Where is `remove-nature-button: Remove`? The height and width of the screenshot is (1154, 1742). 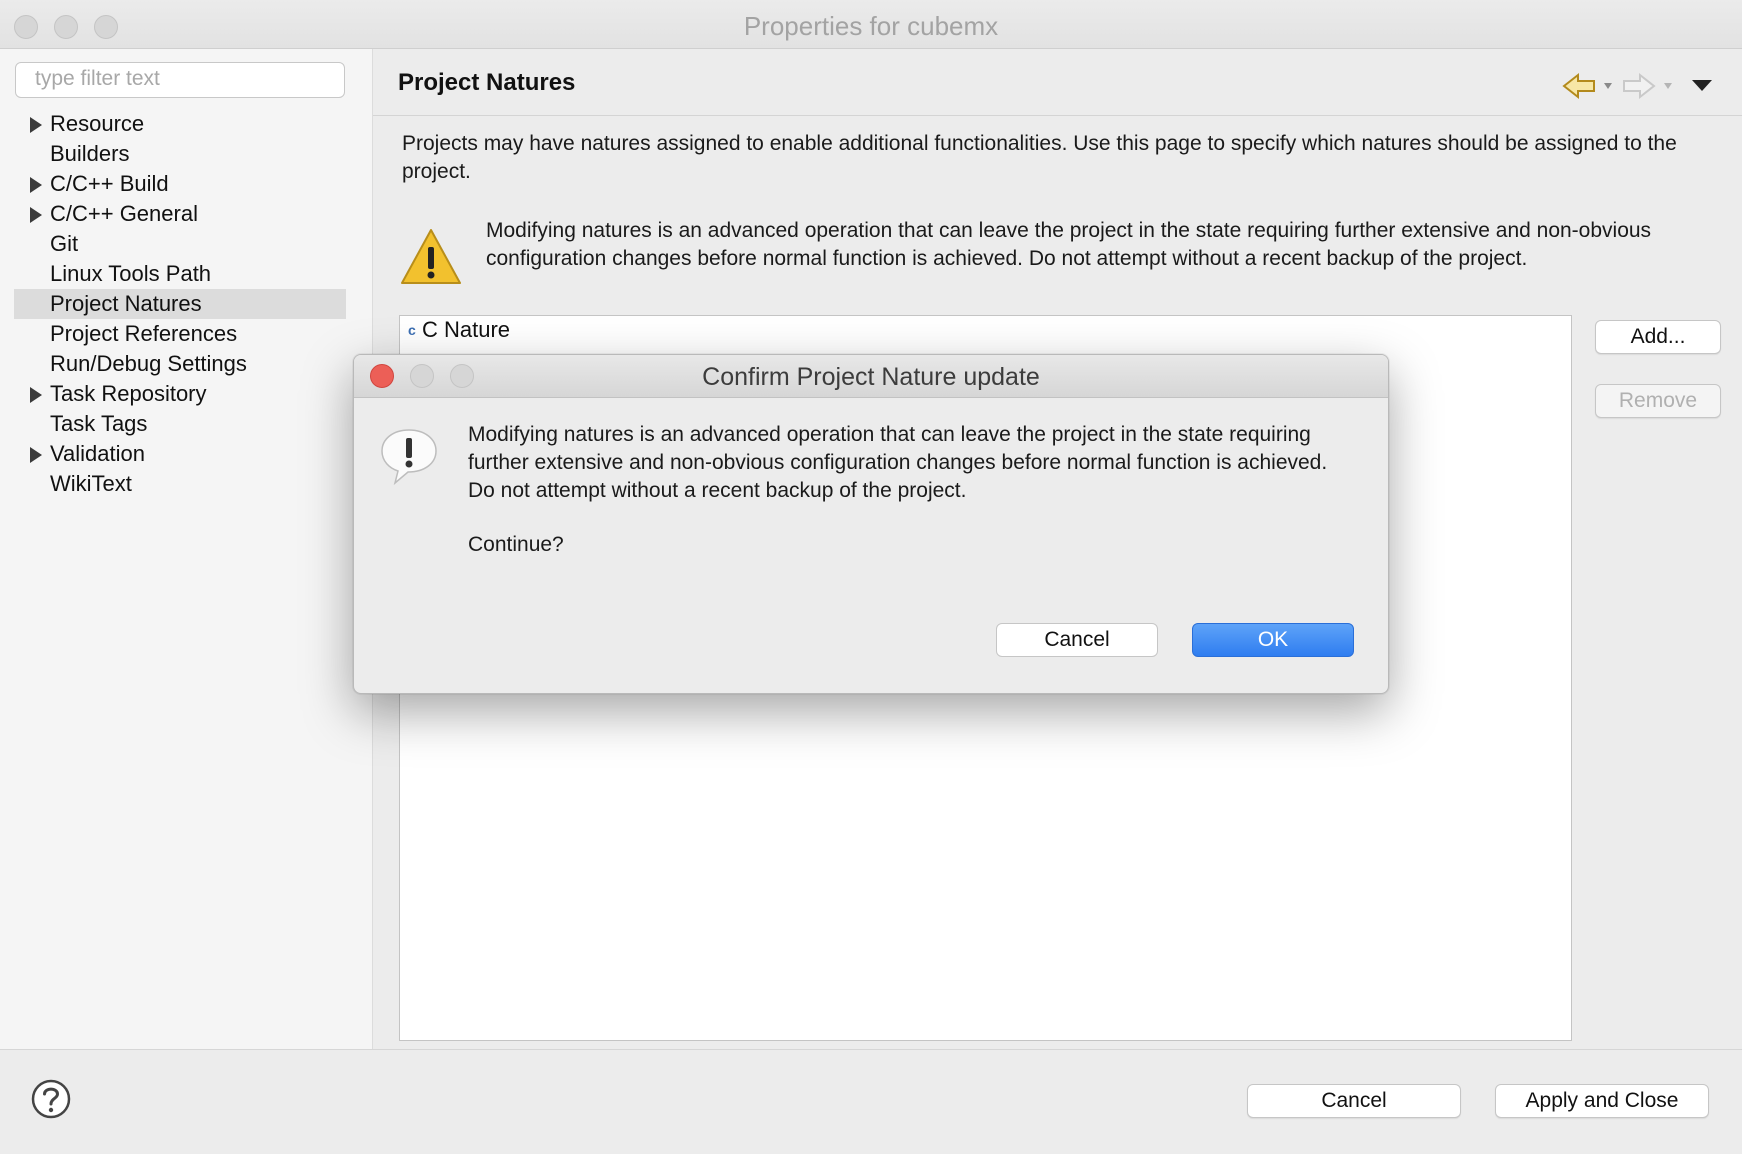 remove-nature-button: Remove is located at coordinates (1658, 401).